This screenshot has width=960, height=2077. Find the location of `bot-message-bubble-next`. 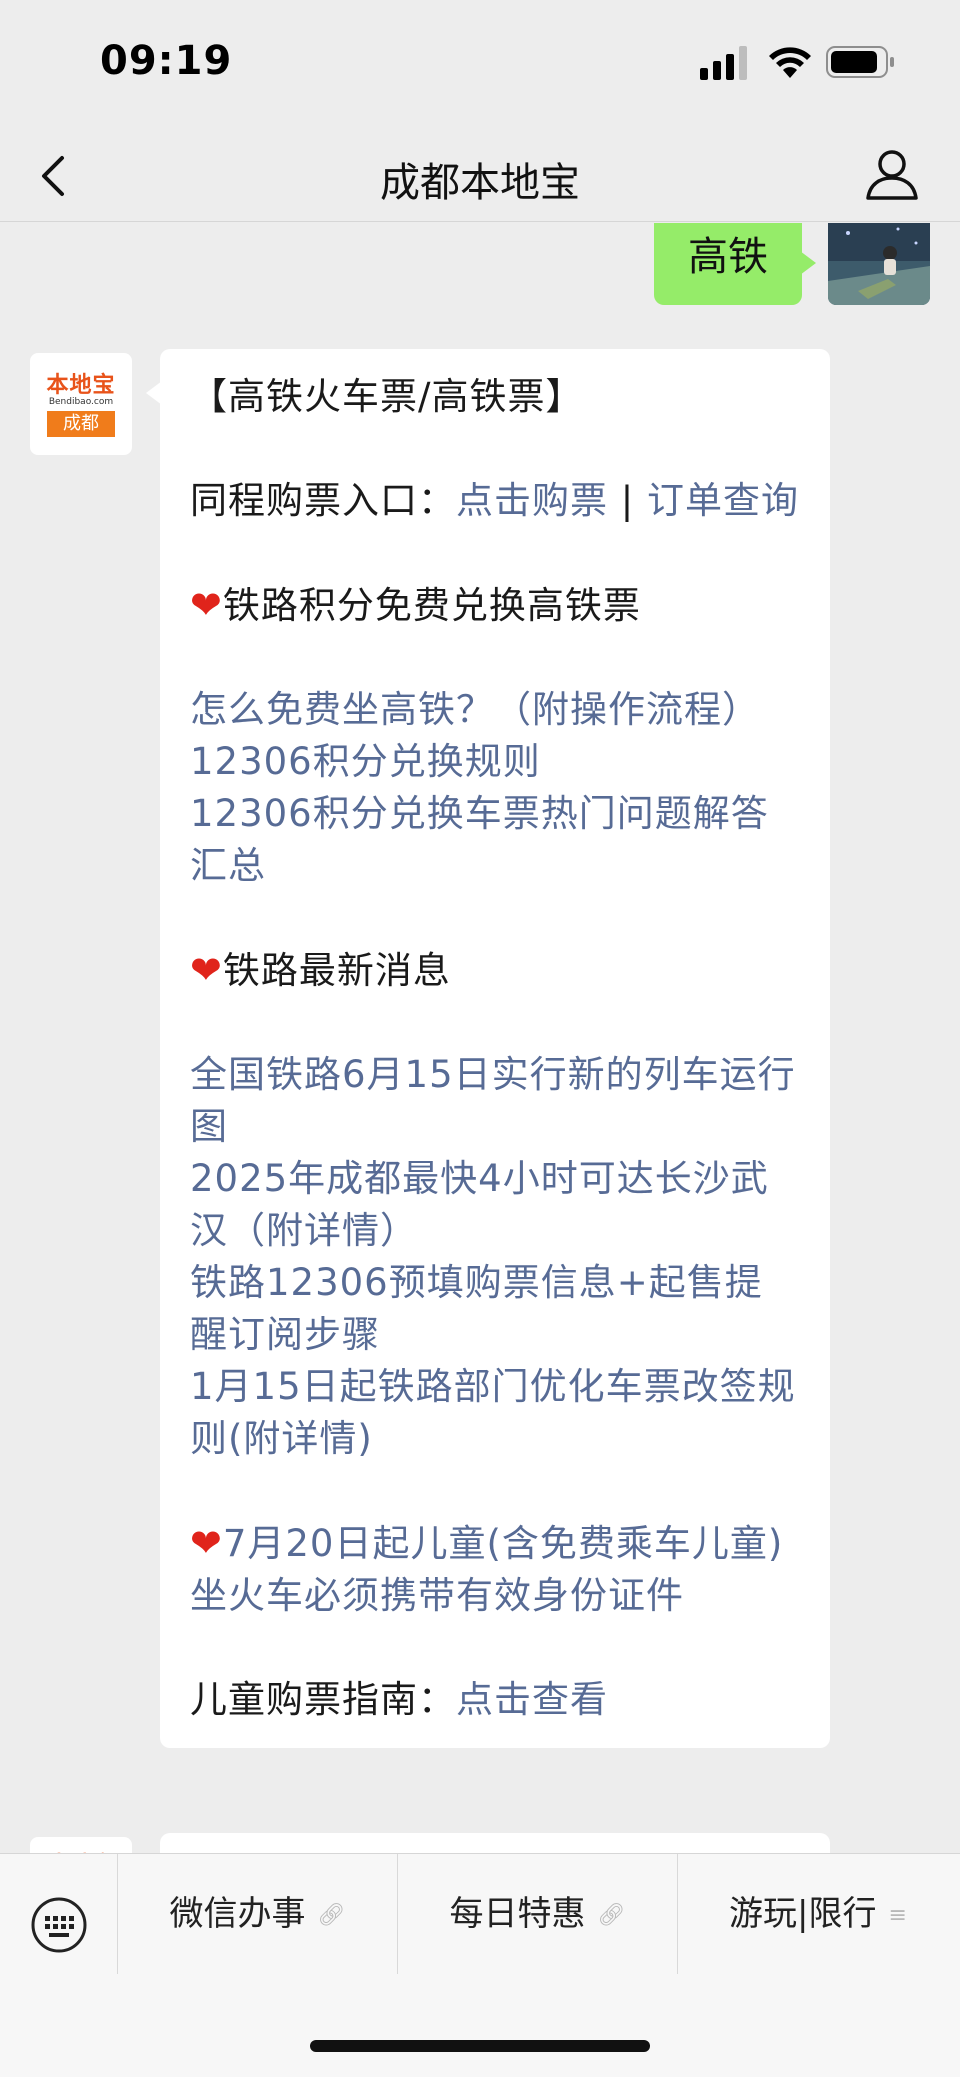

bot-message-bubble-next is located at coordinates (495, 1843).